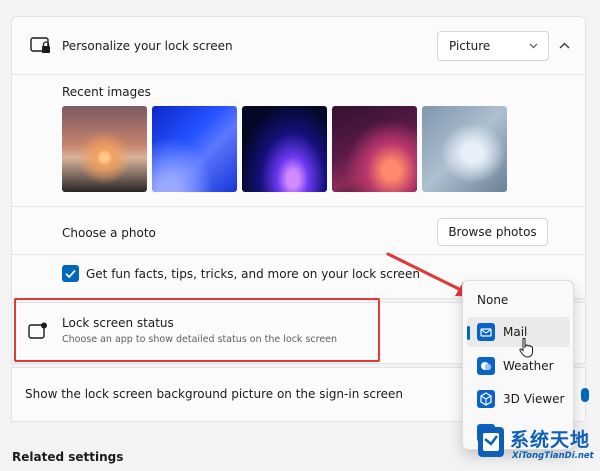  I want to click on checkmark-icon, so click(70, 274).